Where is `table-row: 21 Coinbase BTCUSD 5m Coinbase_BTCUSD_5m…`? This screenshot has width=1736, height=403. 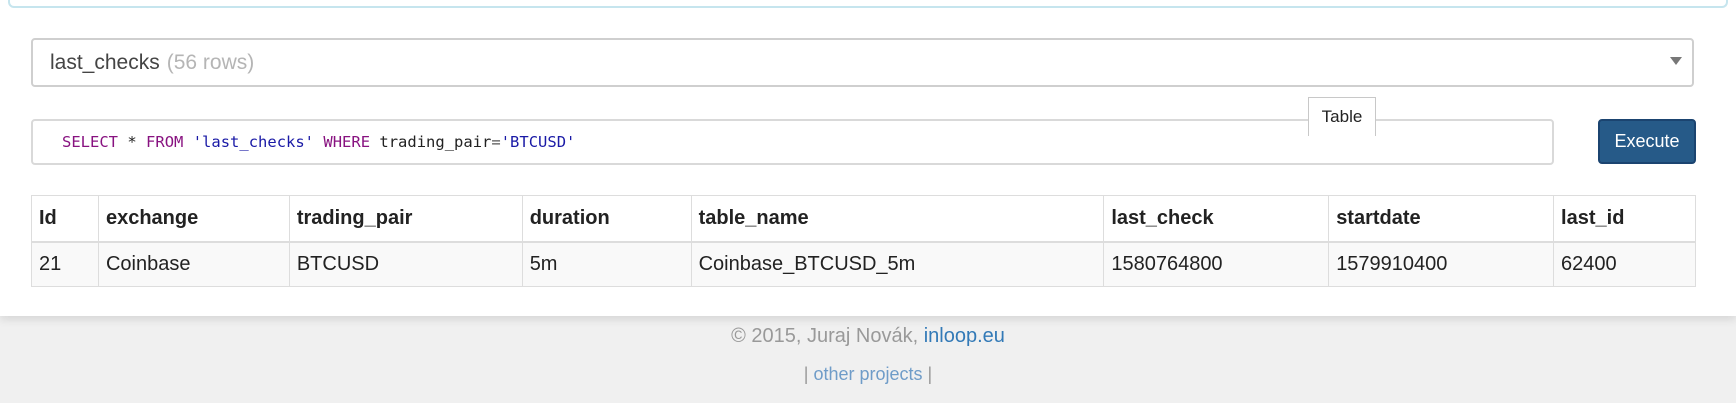
table-row: 21 Coinbase BTCUSD 5m Coinbase_BTCUSD_5m… is located at coordinates (863, 264).